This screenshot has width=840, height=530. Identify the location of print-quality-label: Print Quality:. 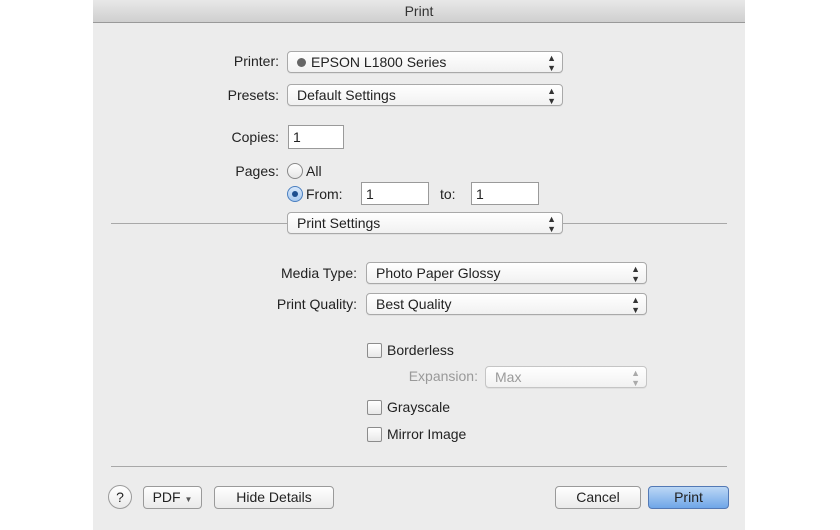
(316, 304).